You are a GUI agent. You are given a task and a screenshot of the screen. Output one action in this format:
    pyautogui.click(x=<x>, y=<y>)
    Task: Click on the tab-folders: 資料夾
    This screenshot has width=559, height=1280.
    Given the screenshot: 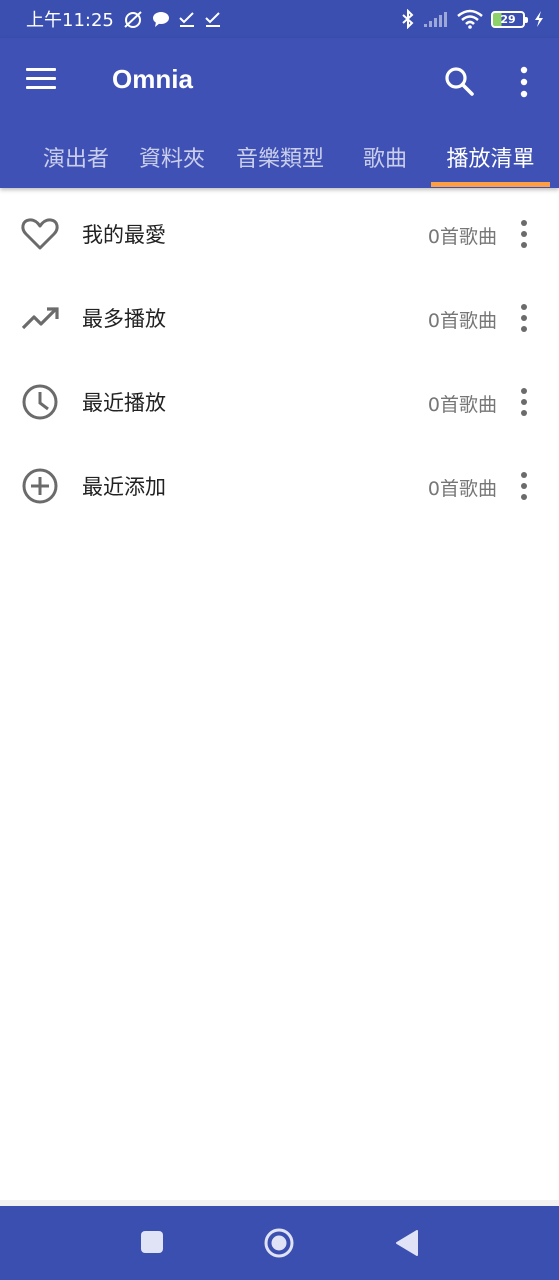 What is the action you would take?
    pyautogui.click(x=172, y=157)
    